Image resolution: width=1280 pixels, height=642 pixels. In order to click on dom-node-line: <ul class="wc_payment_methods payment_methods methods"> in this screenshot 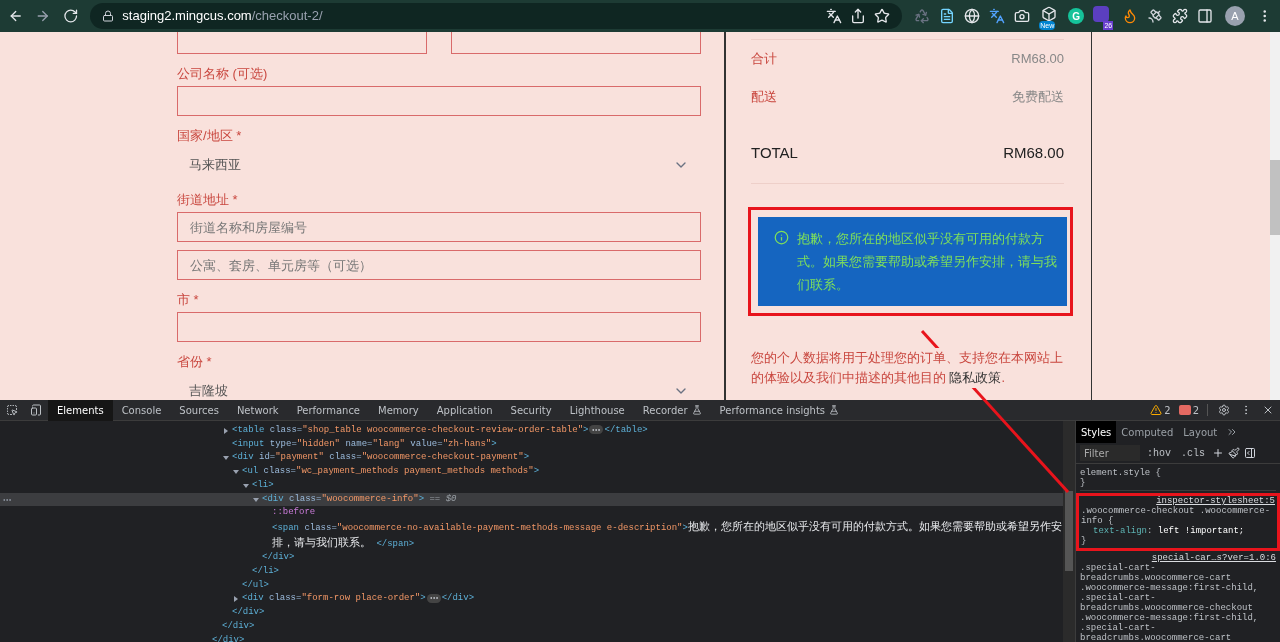, I will do `click(391, 472)`.